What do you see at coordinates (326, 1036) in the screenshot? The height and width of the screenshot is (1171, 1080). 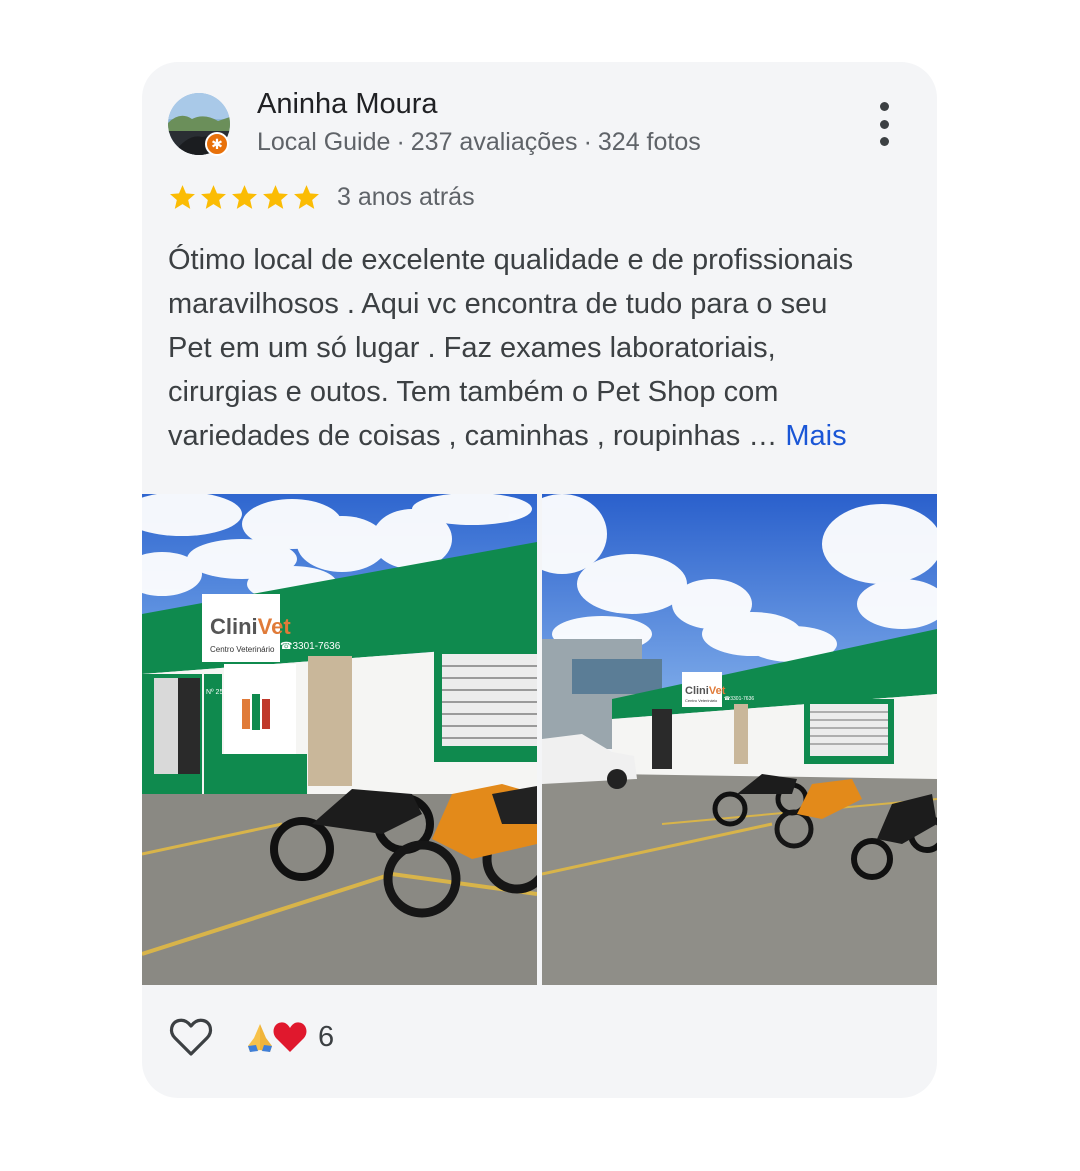 I see `reaction-count: 6` at bounding box center [326, 1036].